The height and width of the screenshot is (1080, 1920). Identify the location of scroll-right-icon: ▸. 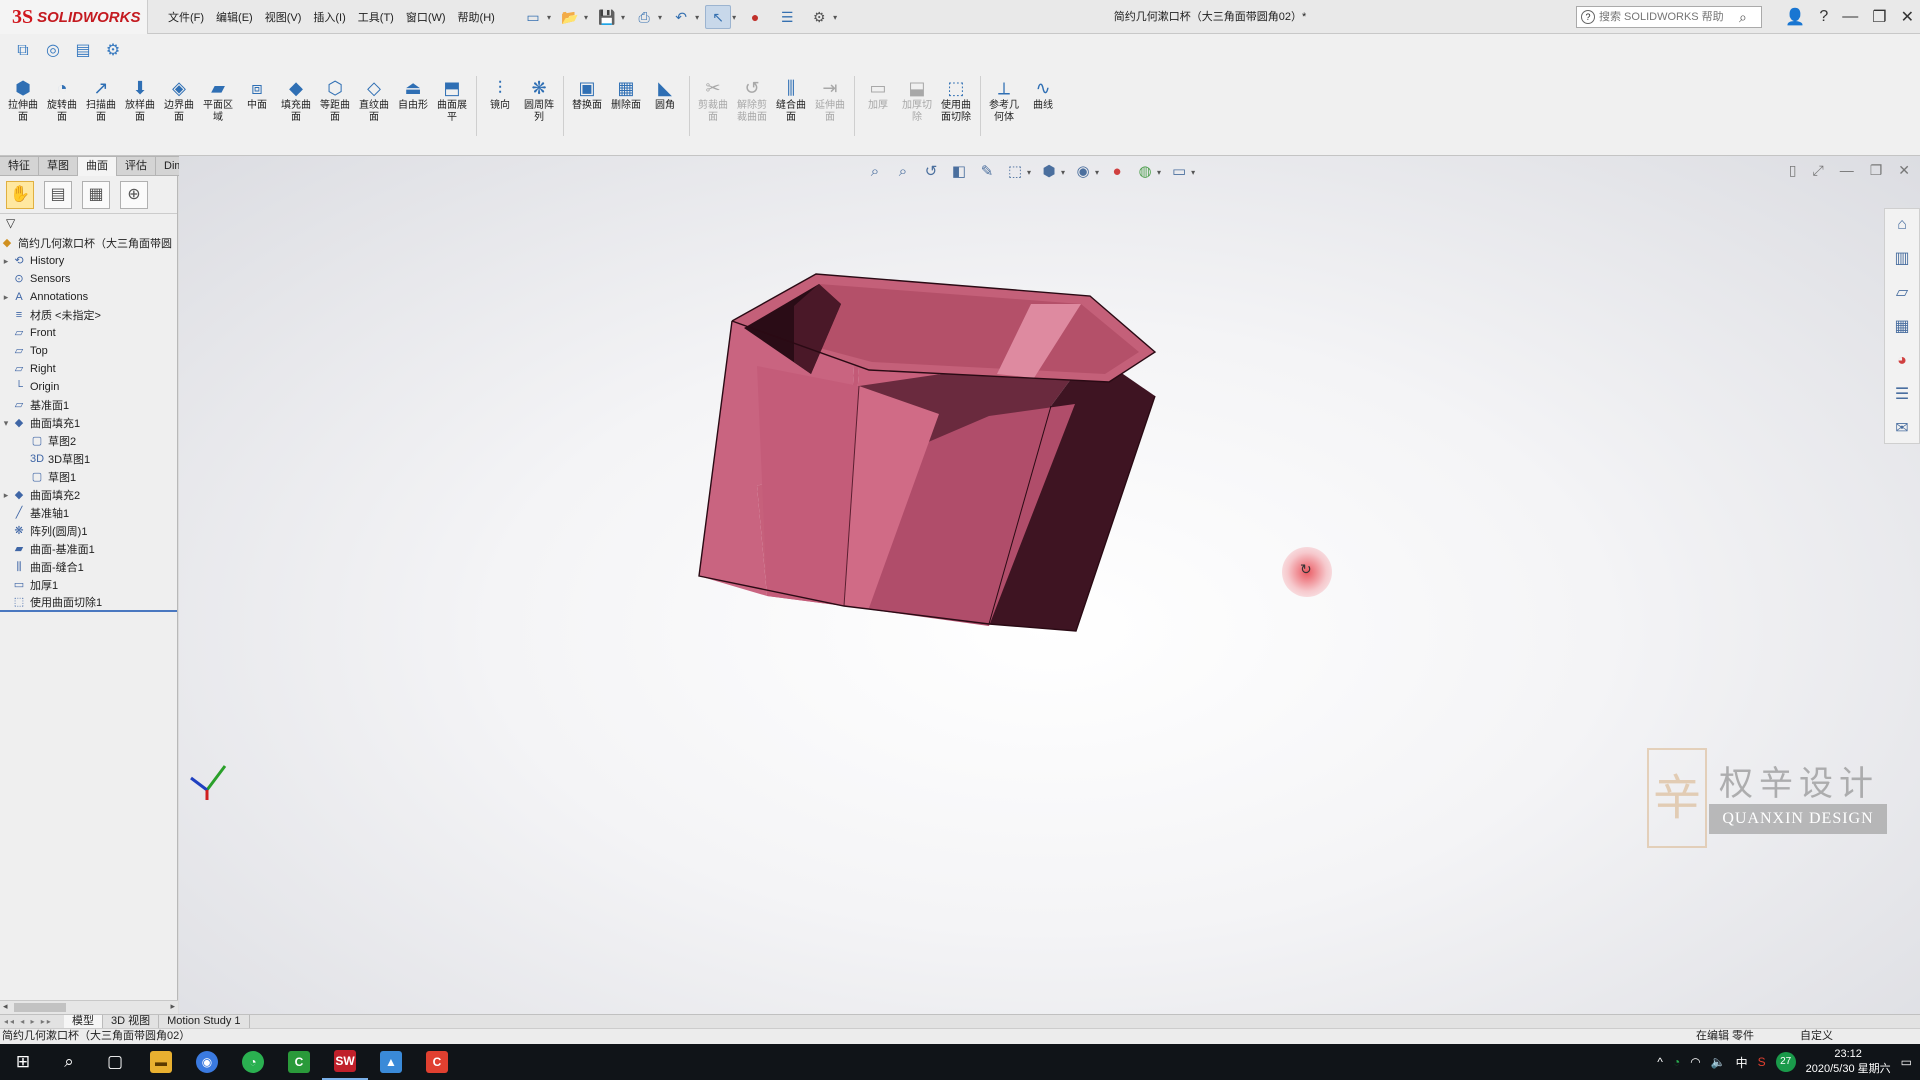
(172, 1006).